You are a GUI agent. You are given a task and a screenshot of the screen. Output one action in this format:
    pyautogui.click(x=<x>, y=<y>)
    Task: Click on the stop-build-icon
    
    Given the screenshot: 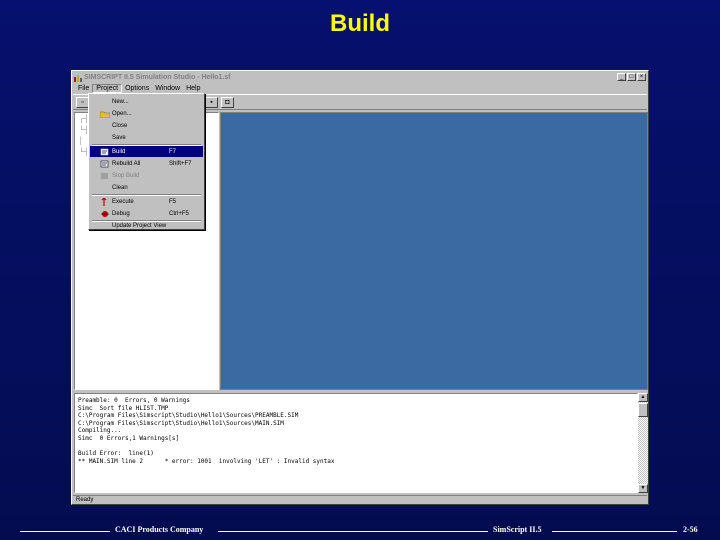 What is the action you would take?
    pyautogui.click(x=104, y=175)
    